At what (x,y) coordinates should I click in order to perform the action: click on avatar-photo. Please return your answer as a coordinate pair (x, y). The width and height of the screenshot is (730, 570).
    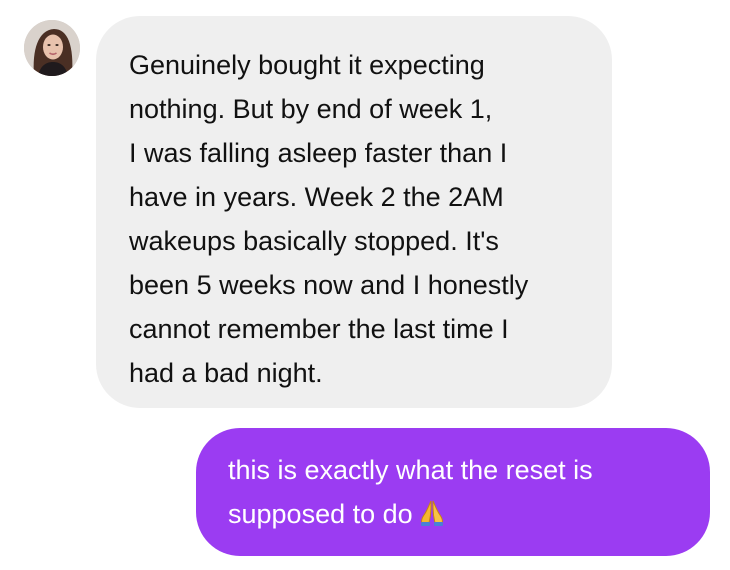
    Looking at the image, I should click on (52, 48).